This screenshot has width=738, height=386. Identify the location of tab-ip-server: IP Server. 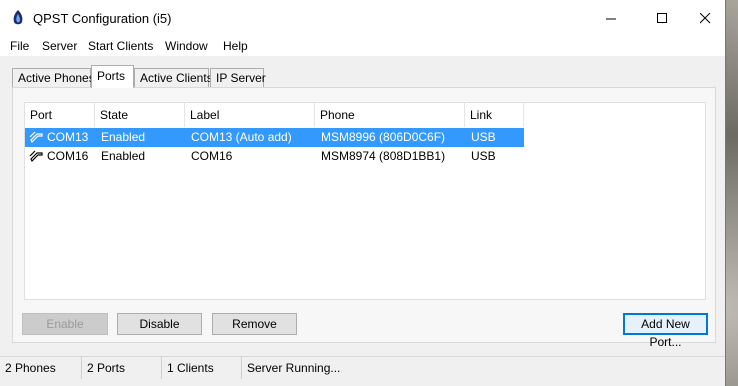
(238, 77).